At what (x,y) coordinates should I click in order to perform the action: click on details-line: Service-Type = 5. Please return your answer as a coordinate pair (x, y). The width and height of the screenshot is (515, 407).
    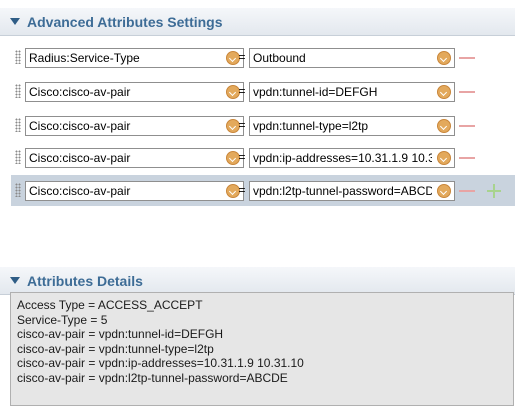
    Looking at the image, I should click on (62, 319).